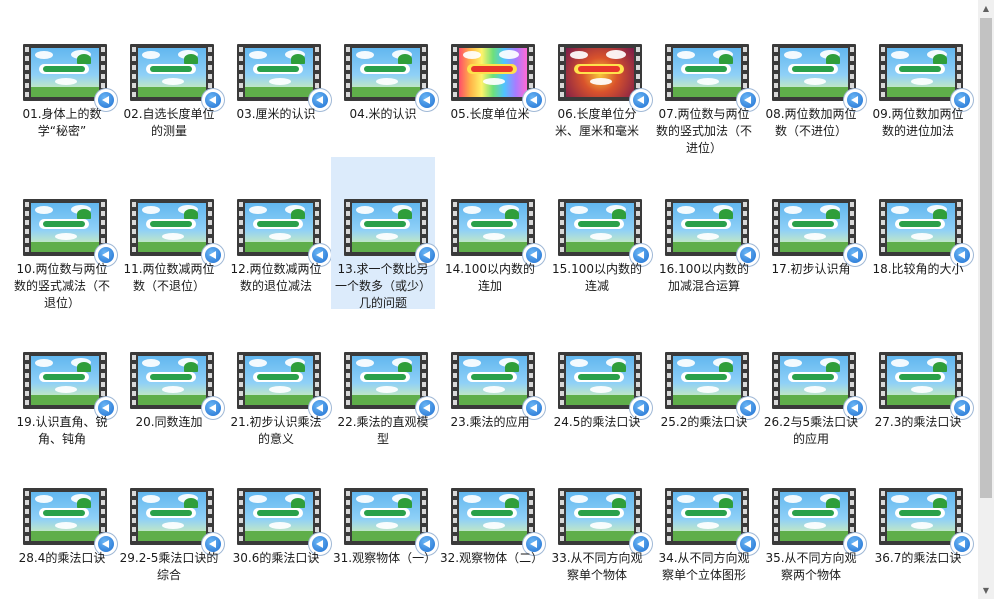 Image resolution: width=994 pixels, height=599 pixels. Describe the element at coordinates (385, 558) in the screenshot. I see `file-name-label: 31.观察物体（一）` at that location.